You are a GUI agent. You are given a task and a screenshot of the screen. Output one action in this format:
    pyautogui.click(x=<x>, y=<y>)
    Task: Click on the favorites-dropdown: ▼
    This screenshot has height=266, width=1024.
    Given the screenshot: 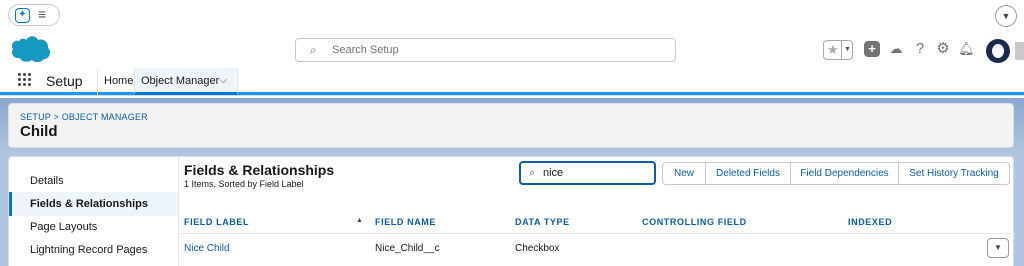 What is the action you would take?
    pyautogui.click(x=847, y=50)
    